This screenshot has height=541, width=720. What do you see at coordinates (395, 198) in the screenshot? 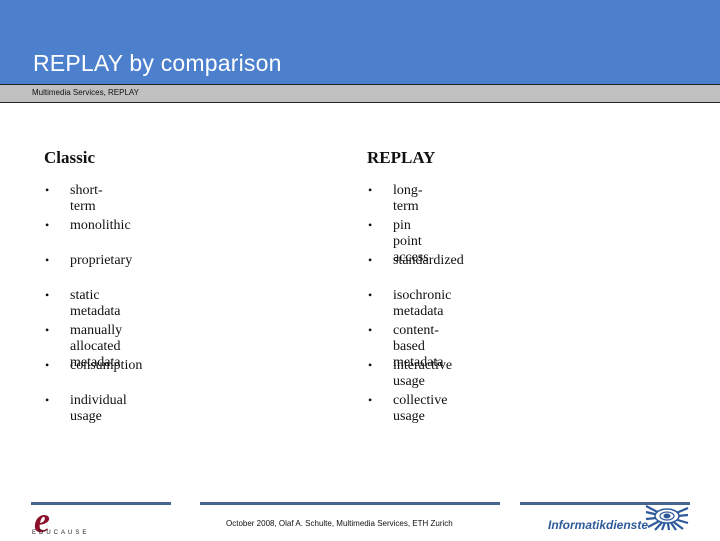
I see `list-item: • long-term` at bounding box center [395, 198].